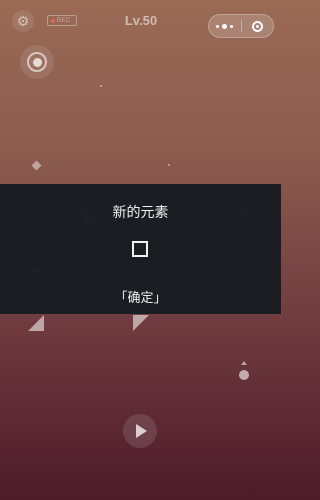 The height and width of the screenshot is (500, 320). I want to click on slider-knob, so click(244, 375).